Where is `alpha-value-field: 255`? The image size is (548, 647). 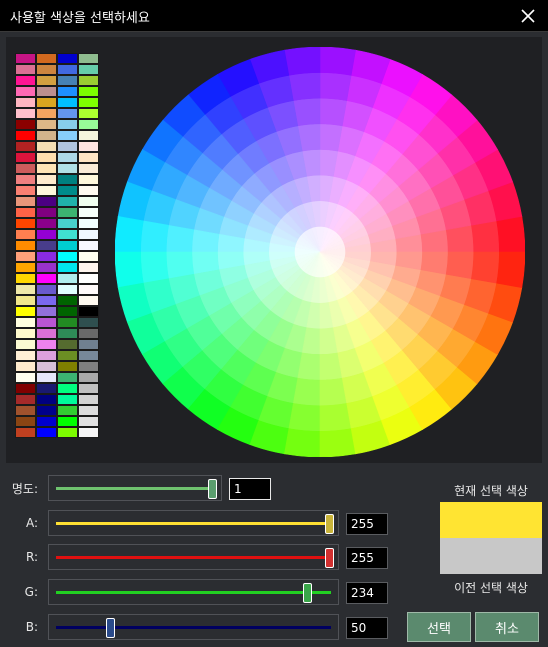
alpha-value-field: 255 is located at coordinates (367, 524).